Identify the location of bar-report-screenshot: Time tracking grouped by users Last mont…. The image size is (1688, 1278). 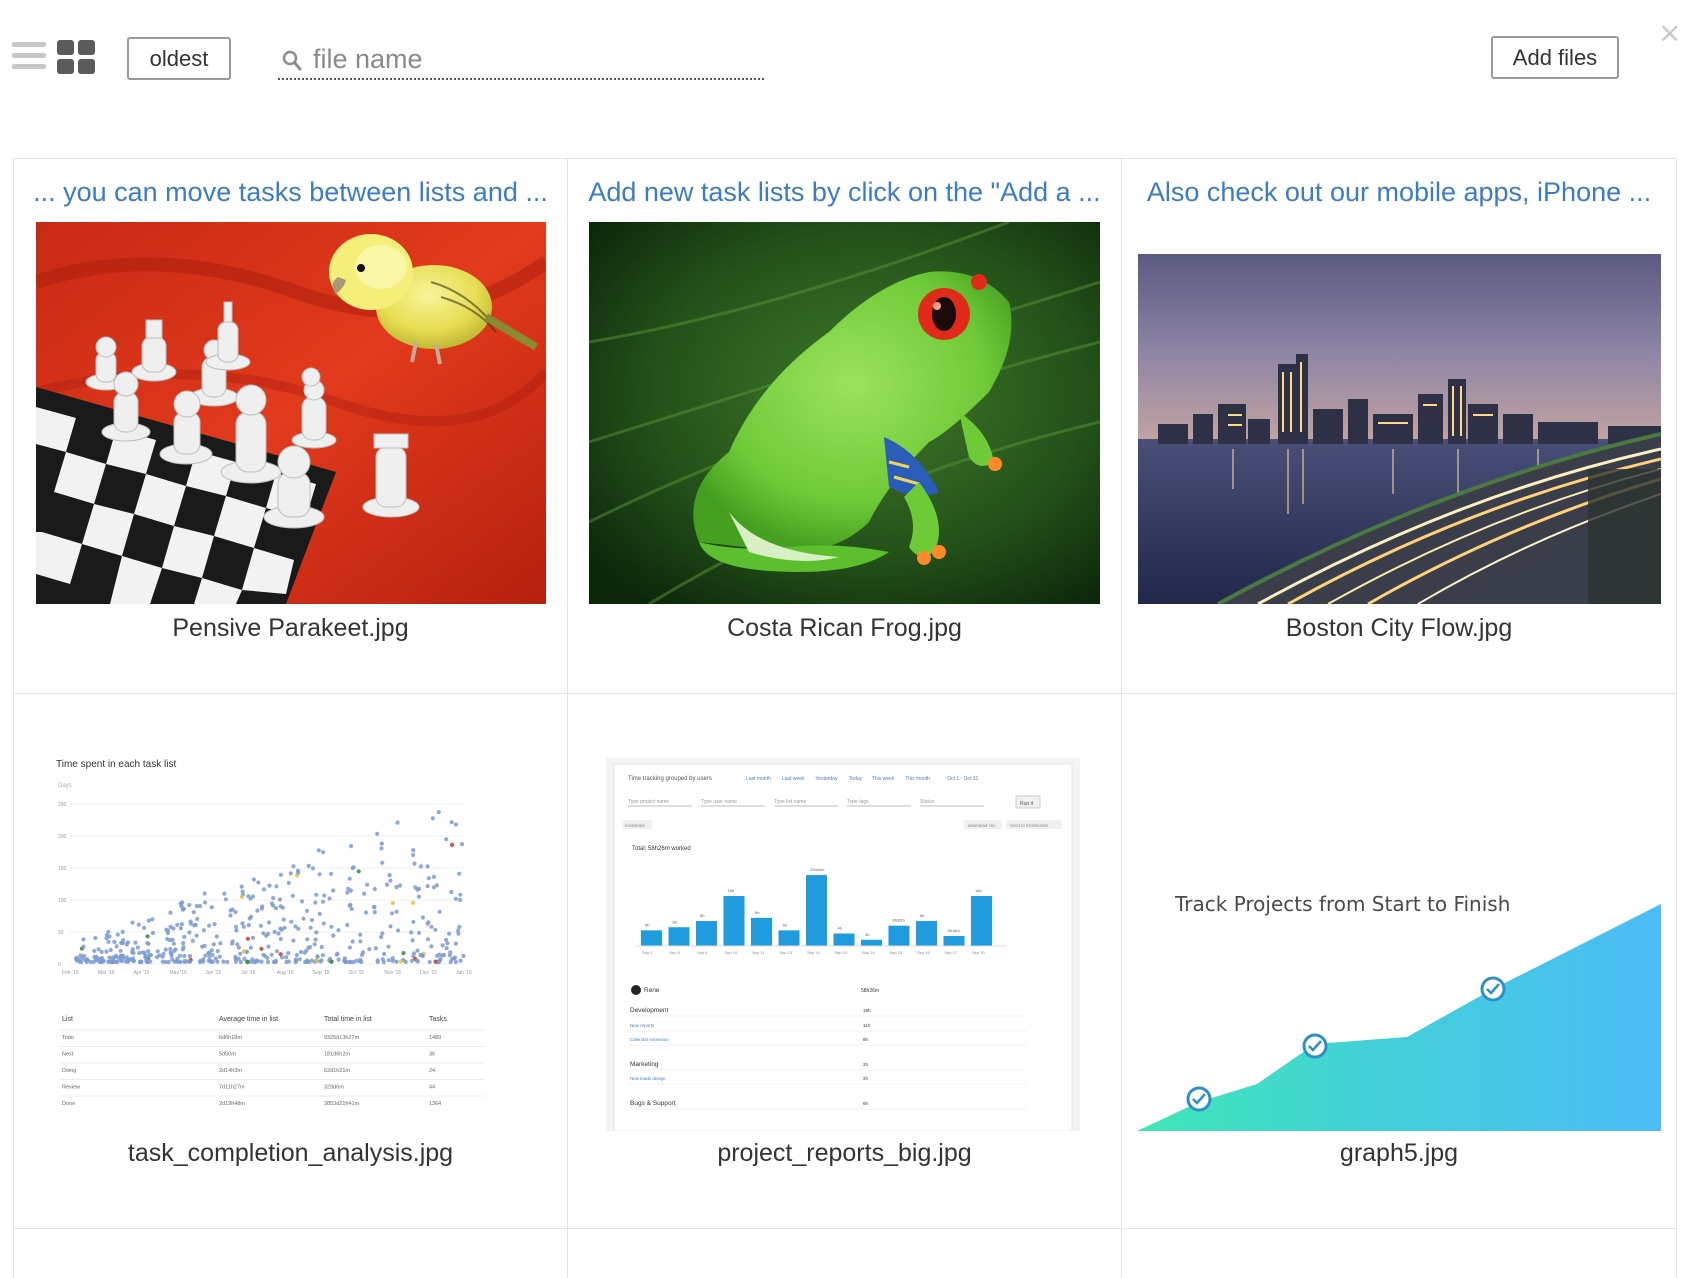
(843, 944).